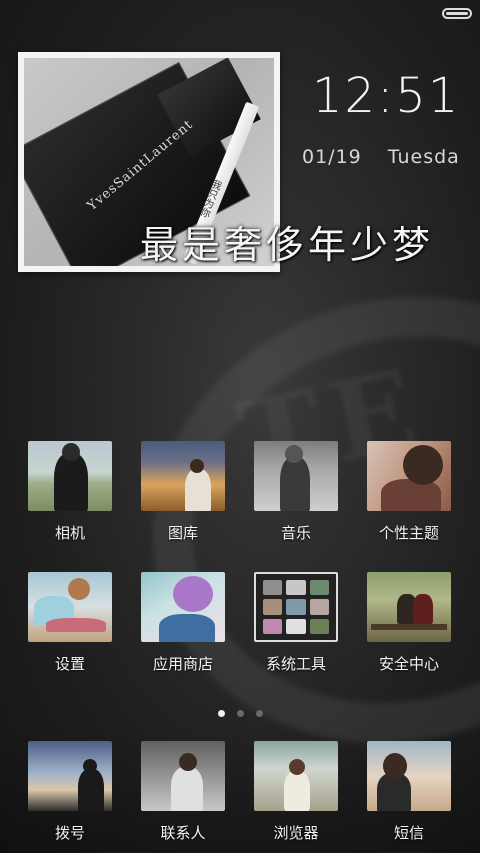  What do you see at coordinates (408, 664) in the screenshot?
I see `app-label: 安全中心` at bounding box center [408, 664].